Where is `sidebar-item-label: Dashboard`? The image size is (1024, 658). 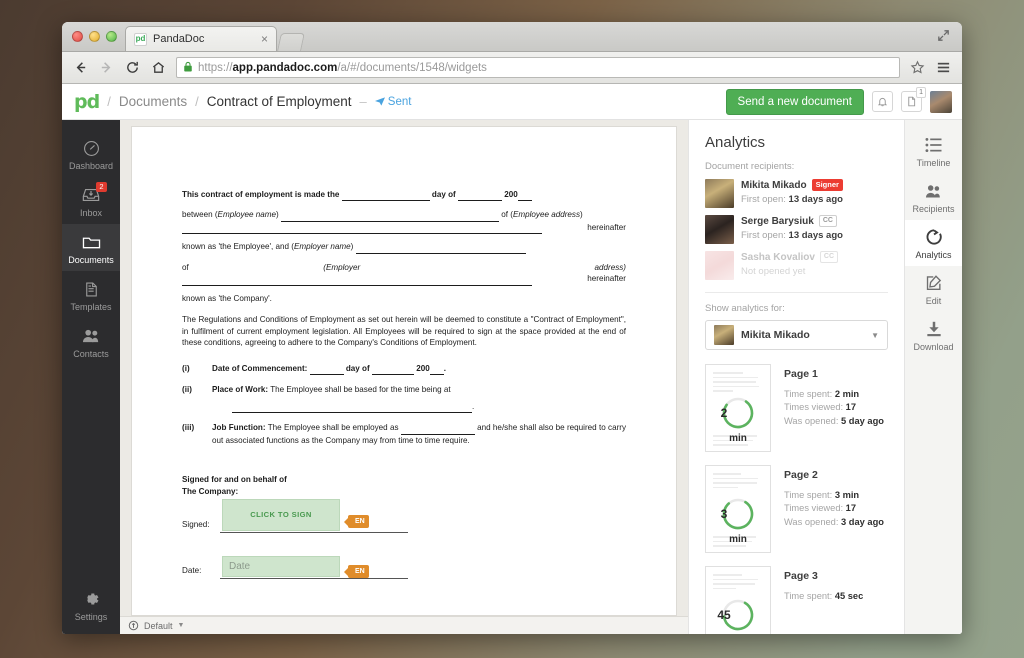 sidebar-item-label: Dashboard is located at coordinates (91, 166).